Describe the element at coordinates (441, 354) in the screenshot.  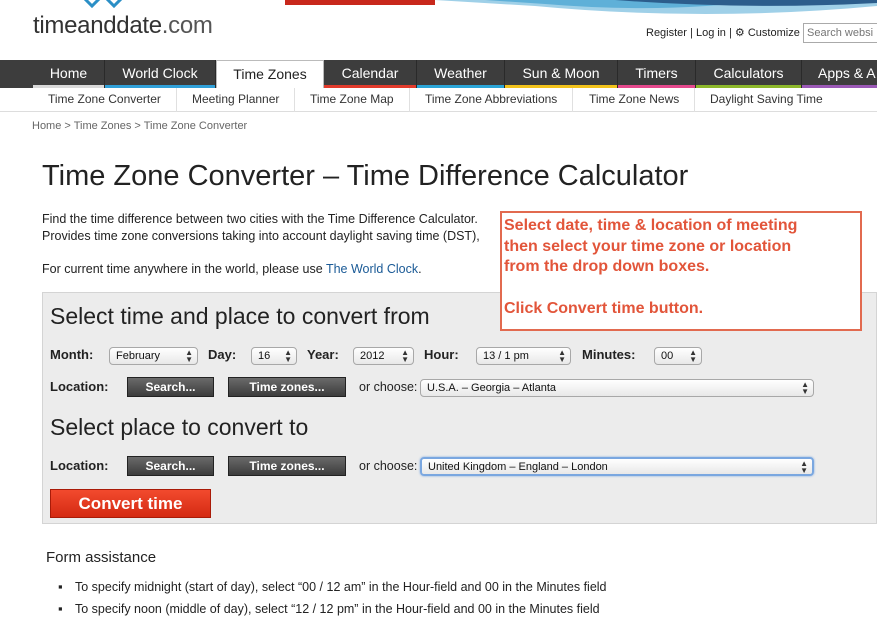
I see `hour-label: Hour:` at that location.